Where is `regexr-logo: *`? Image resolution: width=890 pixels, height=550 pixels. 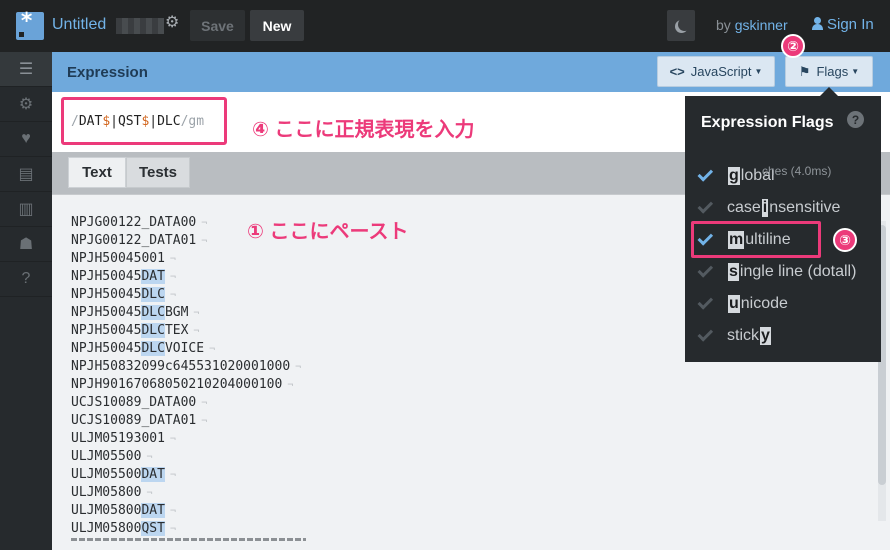 regexr-logo: * is located at coordinates (30, 24).